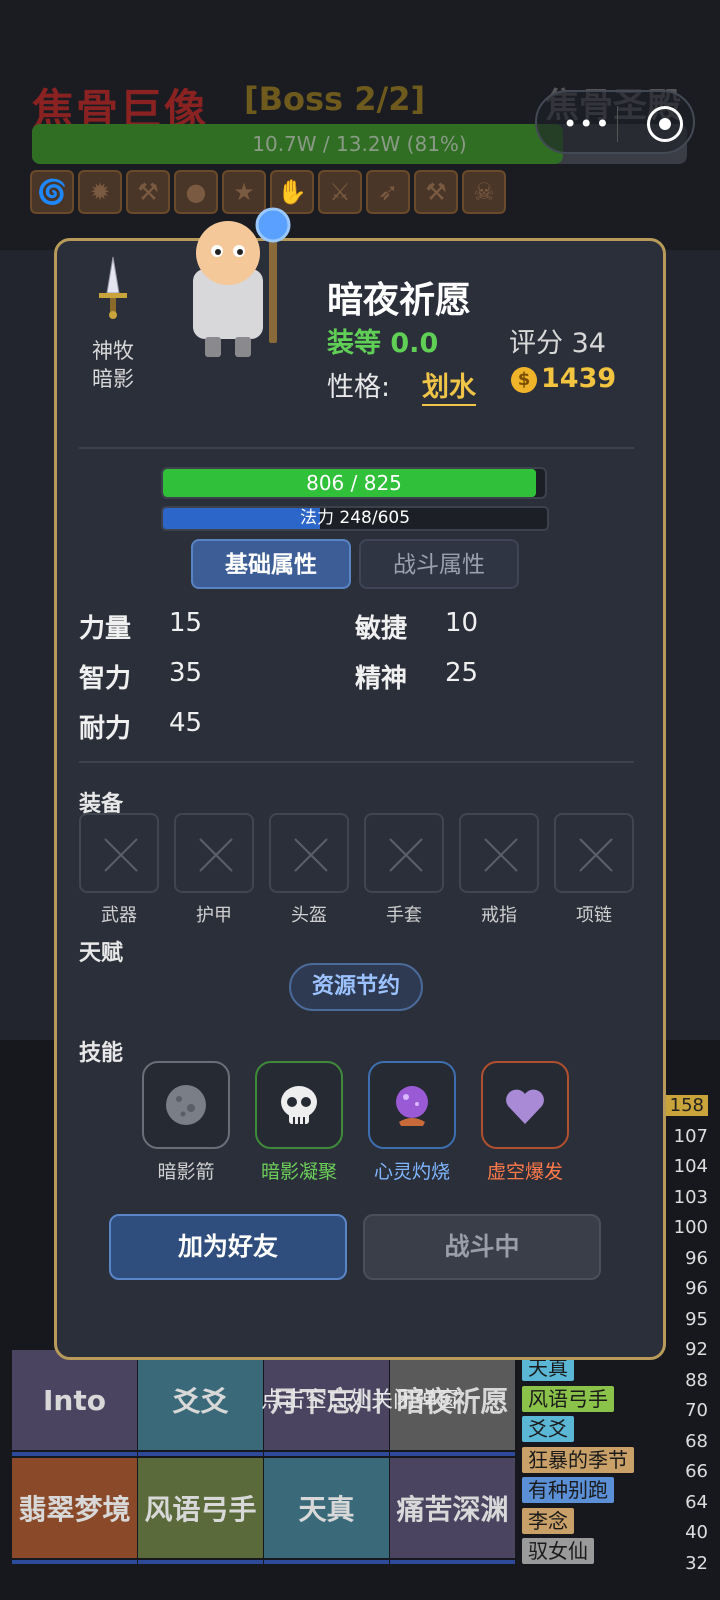 The width and height of the screenshot is (720, 1600). What do you see at coordinates (578, 1459) in the screenshot?
I see `rank-player-name: 狂暴的季节` at bounding box center [578, 1459].